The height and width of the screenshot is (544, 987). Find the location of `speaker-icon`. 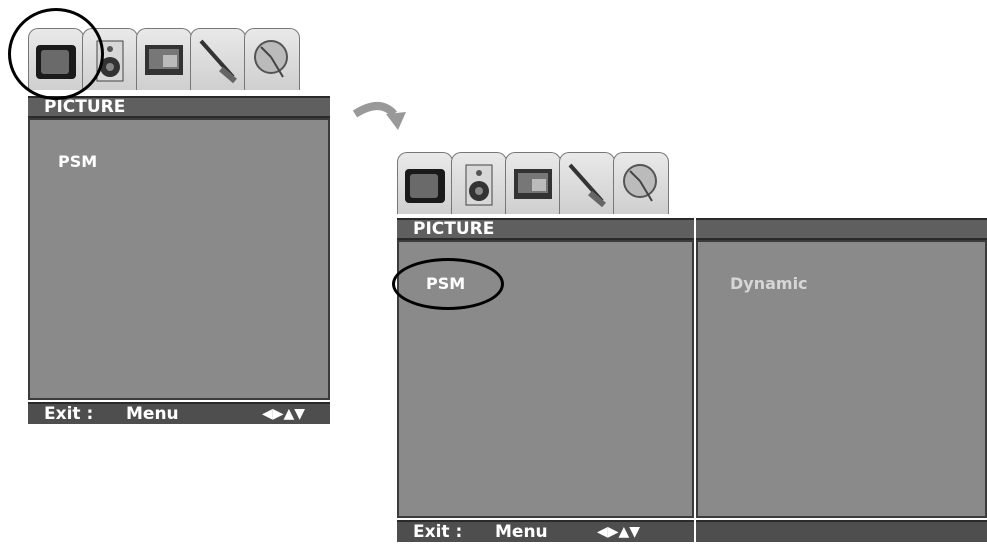

speaker-icon is located at coordinates (479, 185).